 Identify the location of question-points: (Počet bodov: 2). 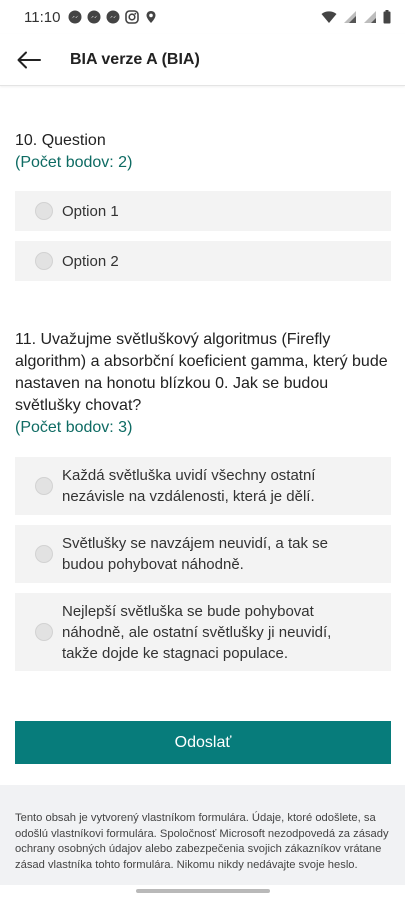
(74, 162).